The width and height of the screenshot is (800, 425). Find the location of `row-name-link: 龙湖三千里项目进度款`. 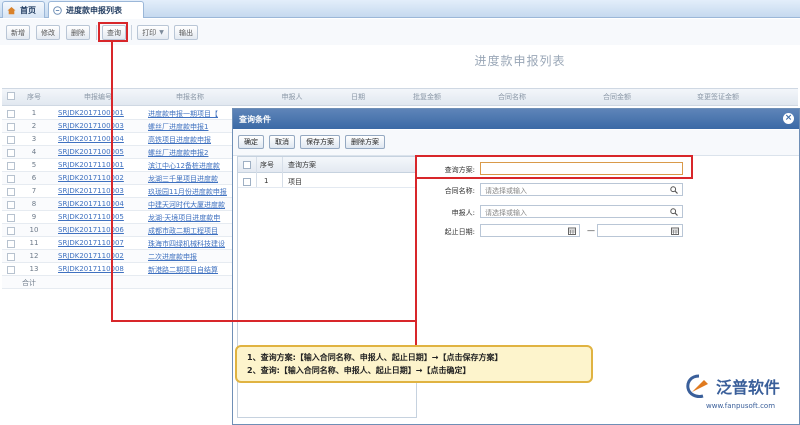

row-name-link: 龙湖三千里项目进度款 is located at coordinates (190, 179).